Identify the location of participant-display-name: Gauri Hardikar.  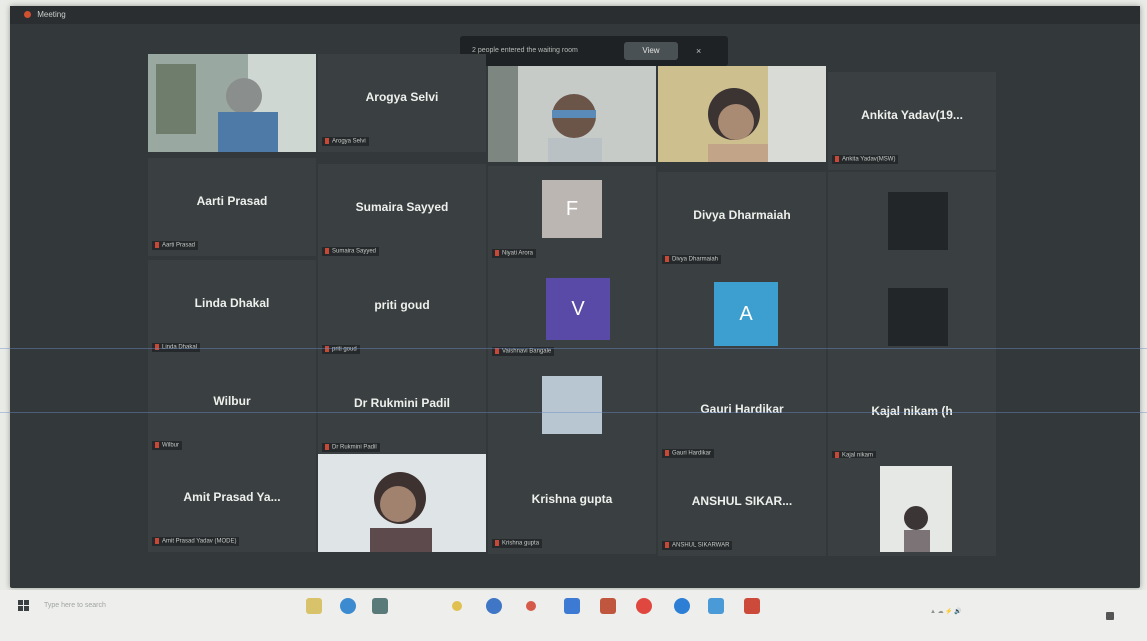
(742, 409).